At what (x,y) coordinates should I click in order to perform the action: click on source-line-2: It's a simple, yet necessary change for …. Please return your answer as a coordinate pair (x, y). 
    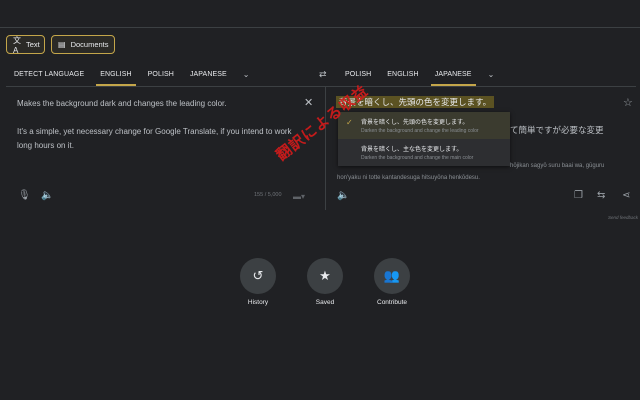
    Looking at the image, I should click on (154, 138).